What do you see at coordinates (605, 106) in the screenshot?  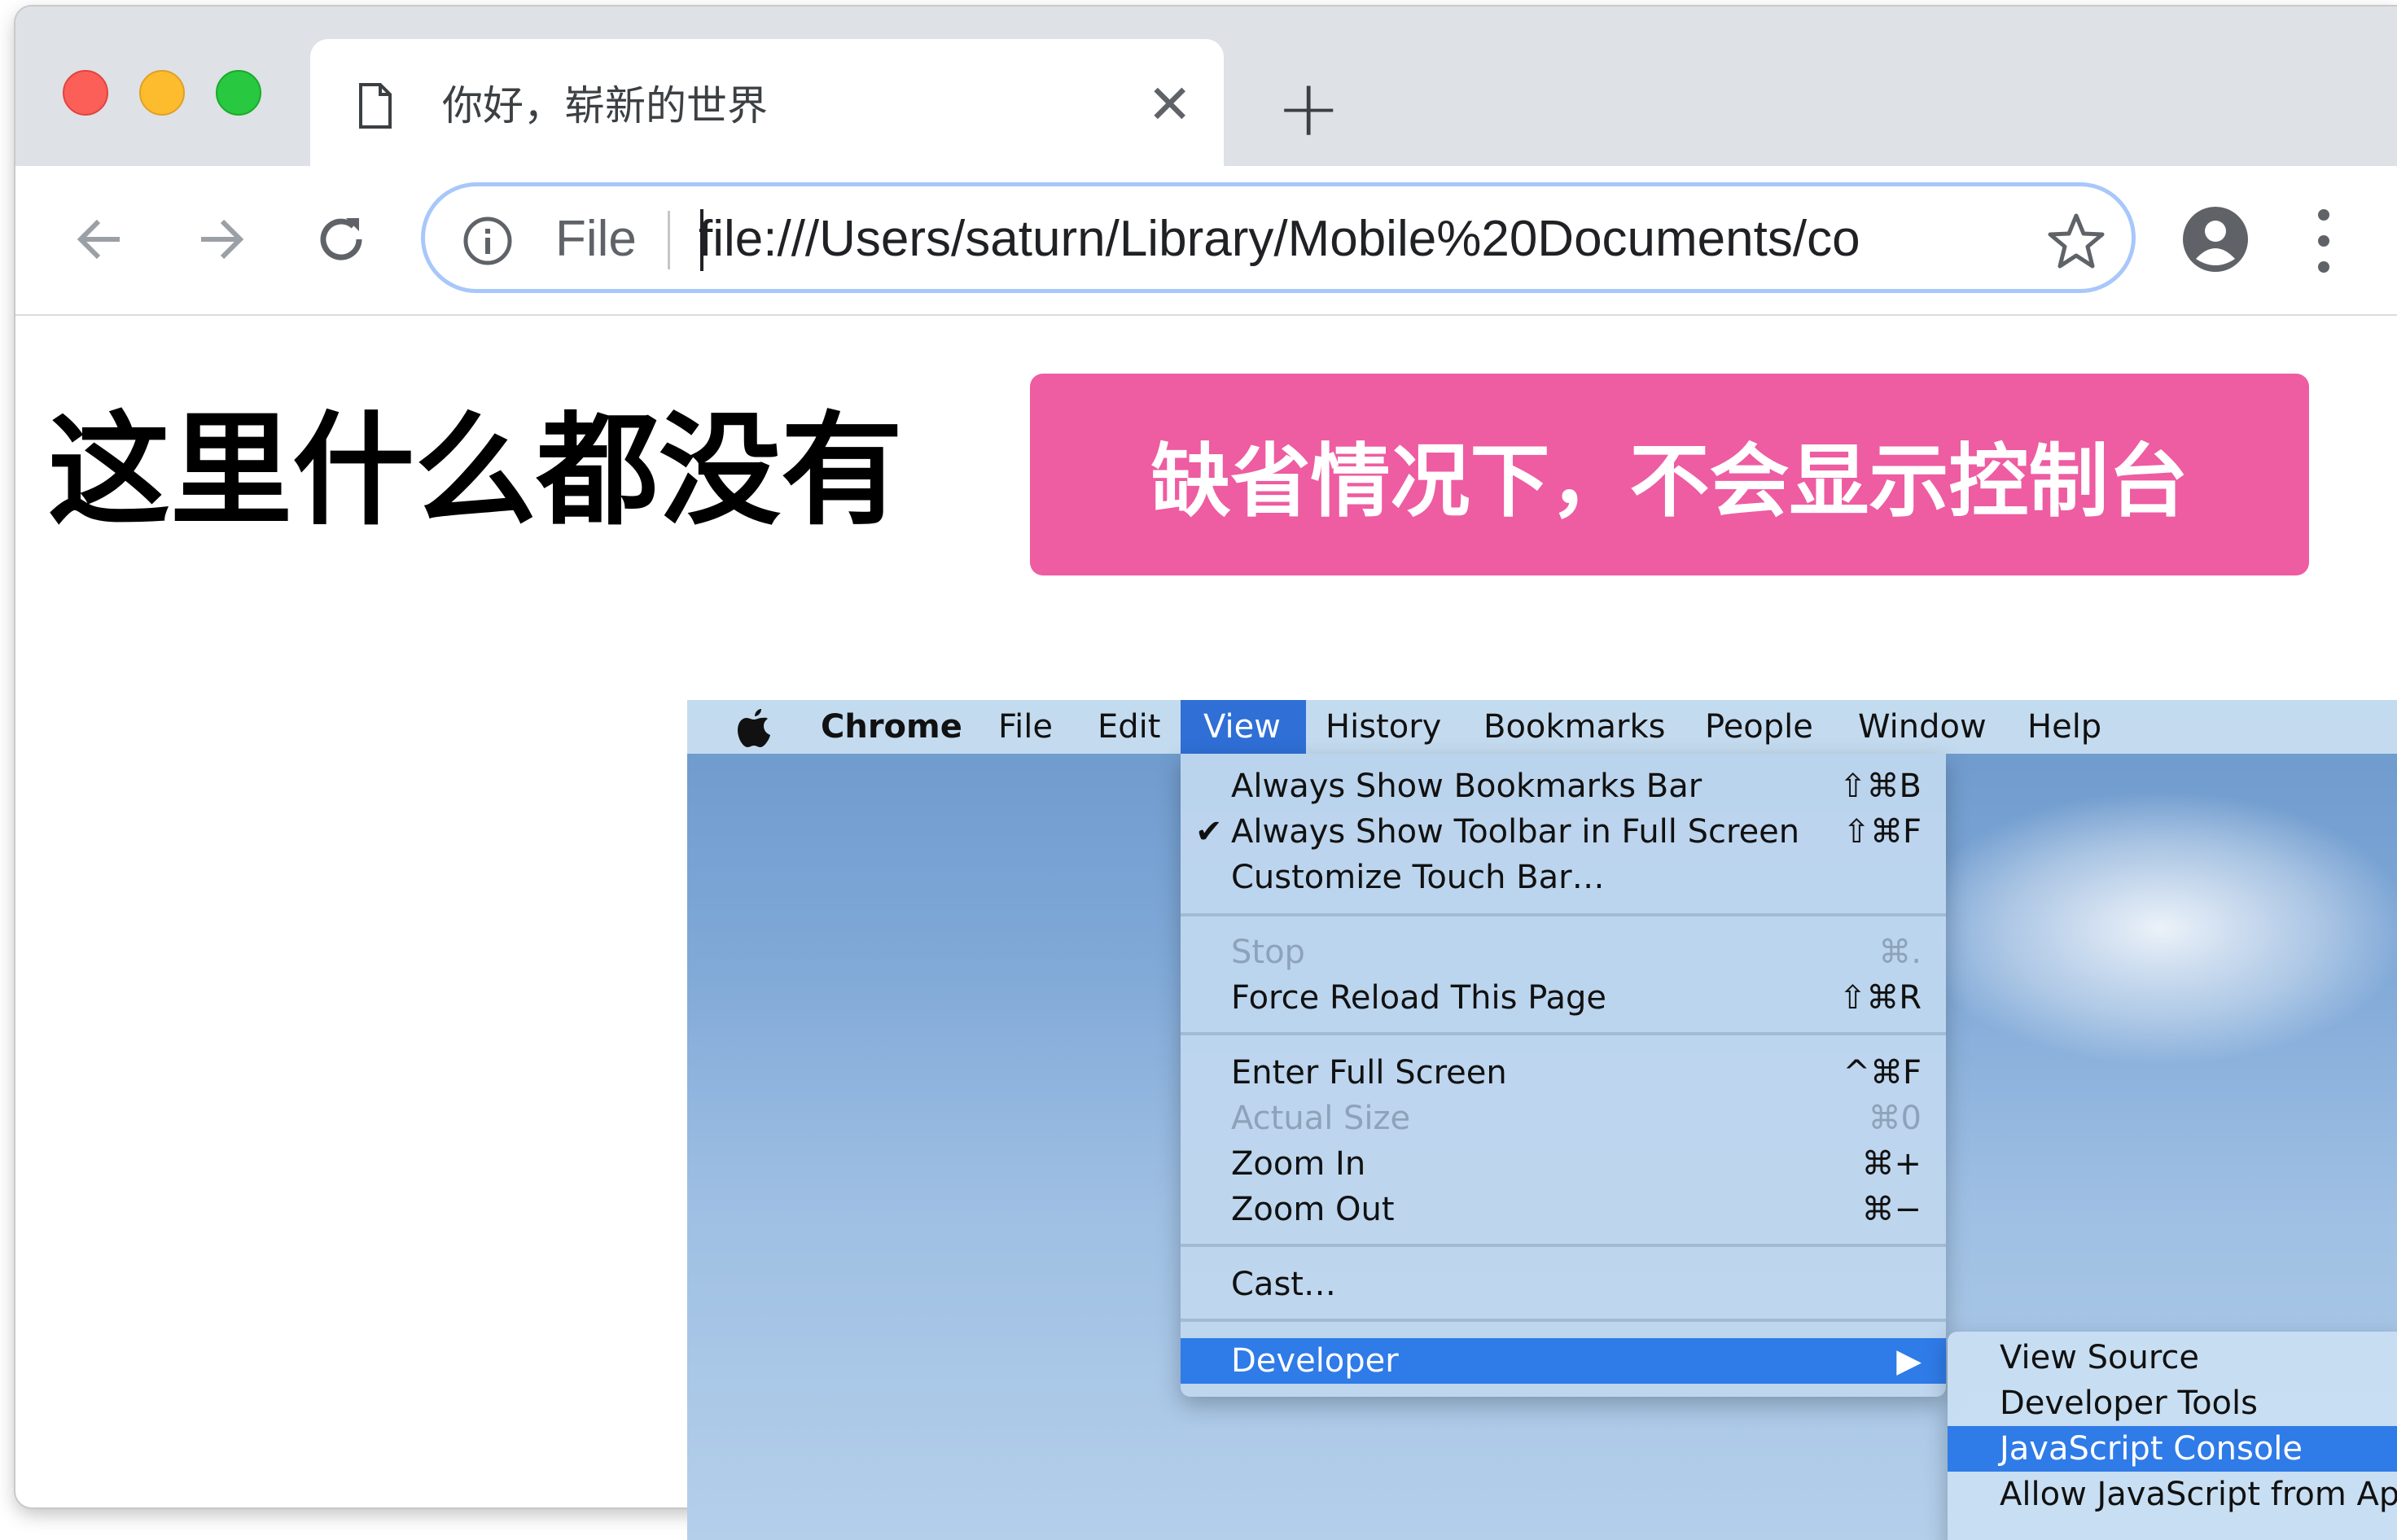 I see `tab-title: 你好，崭新的世界` at bounding box center [605, 106].